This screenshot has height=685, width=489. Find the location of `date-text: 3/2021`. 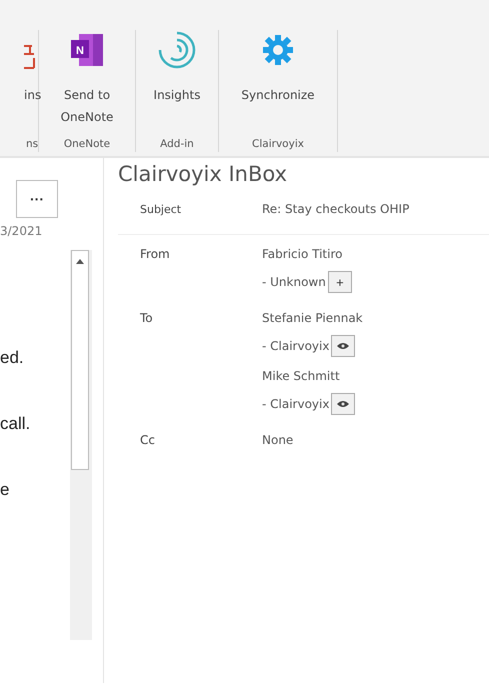

date-text: 3/2021 is located at coordinates (21, 231).